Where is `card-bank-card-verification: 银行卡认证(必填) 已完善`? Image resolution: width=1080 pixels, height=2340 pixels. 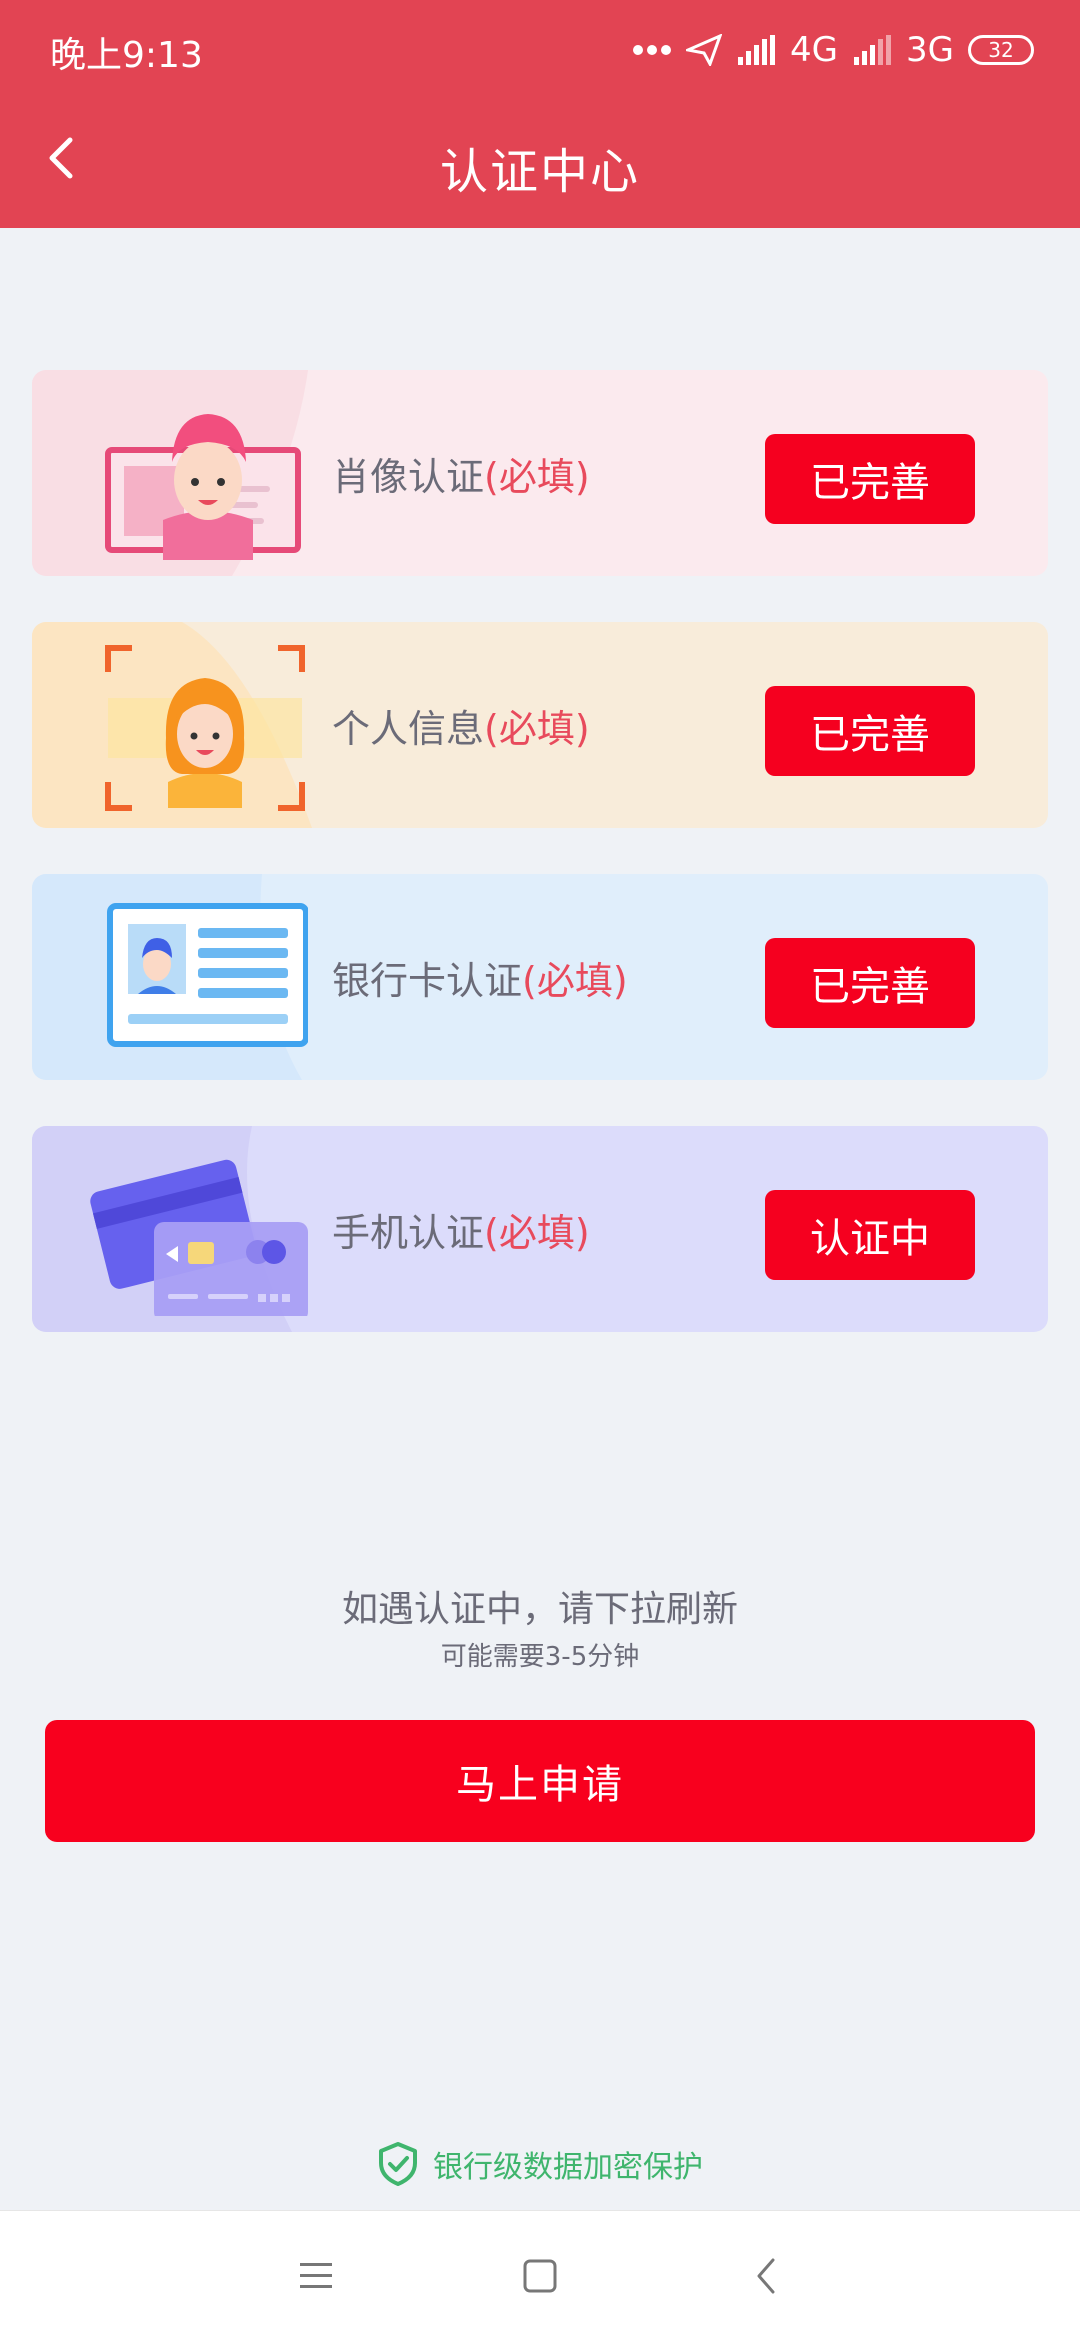 card-bank-card-verification: 银行卡认证(必填) 已完善 is located at coordinates (540, 977).